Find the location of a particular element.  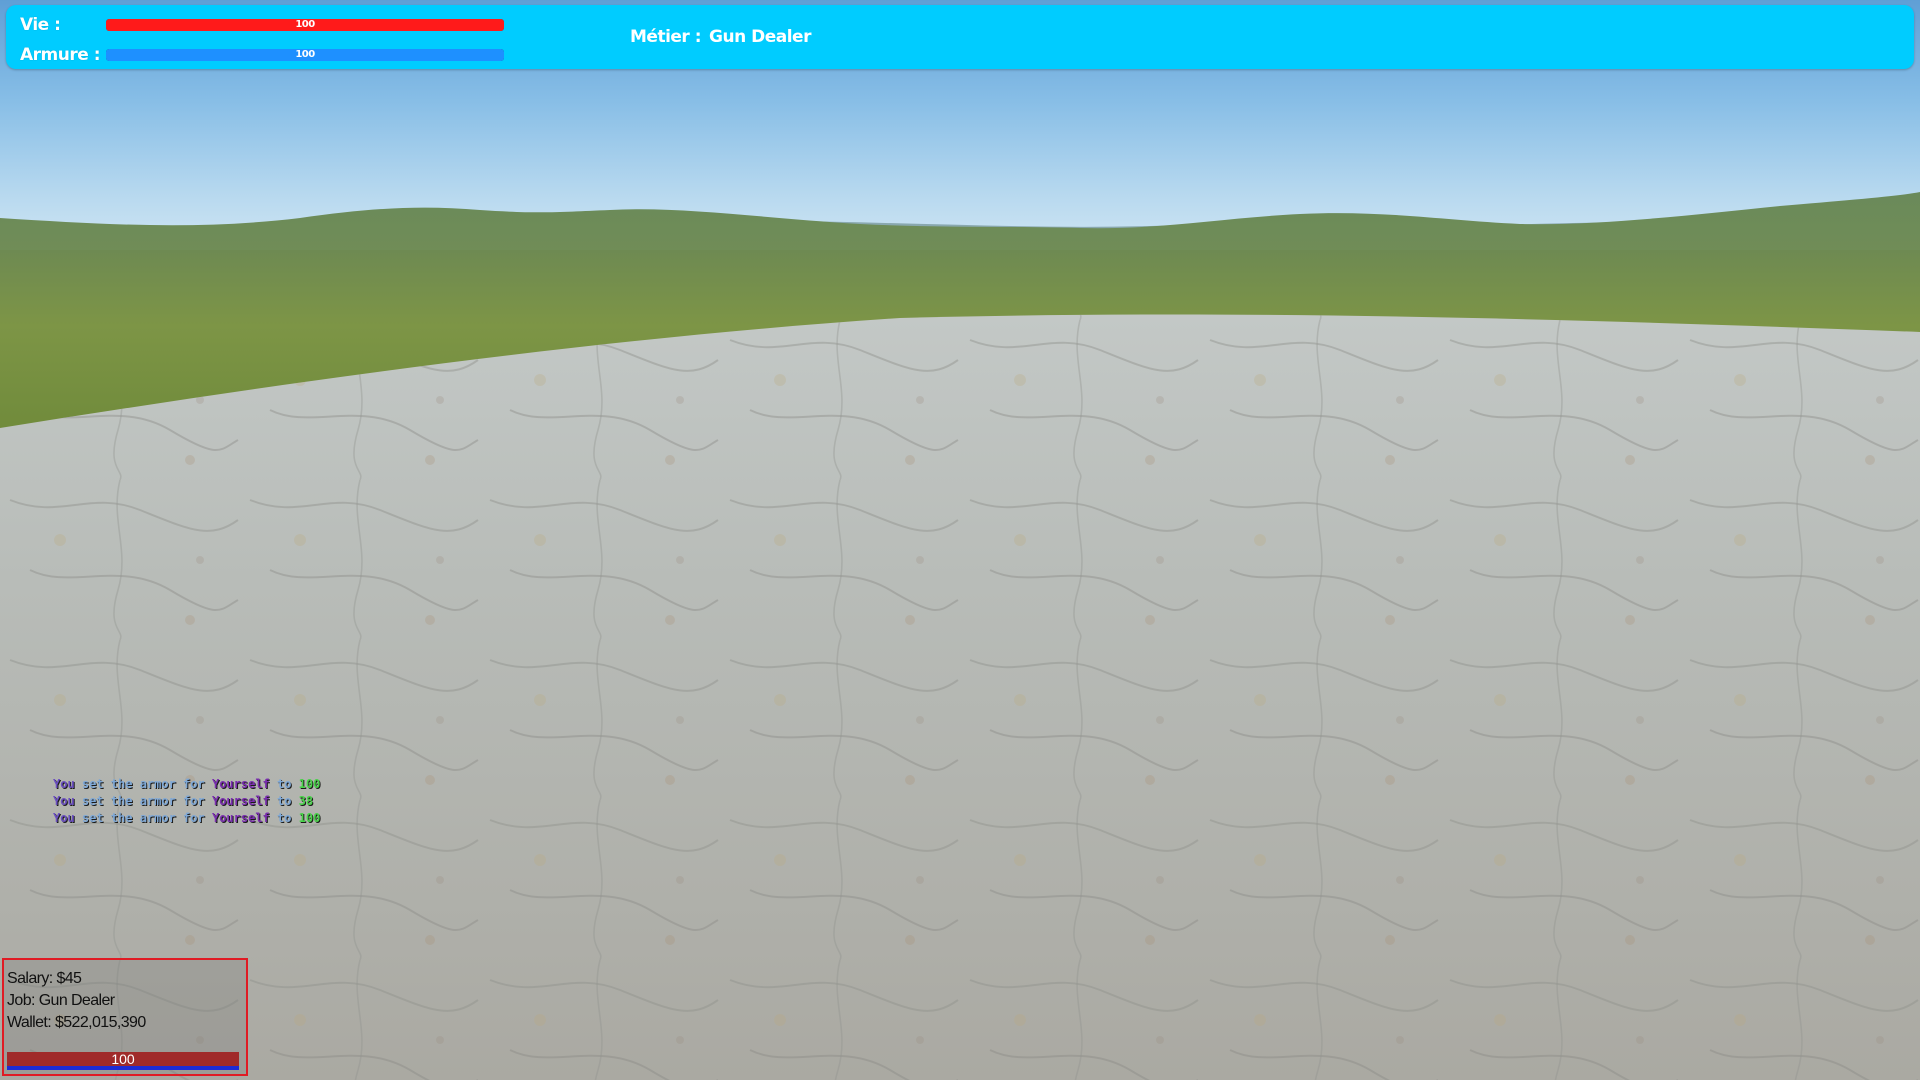

info-health-value: 100 is located at coordinates (123, 1059).